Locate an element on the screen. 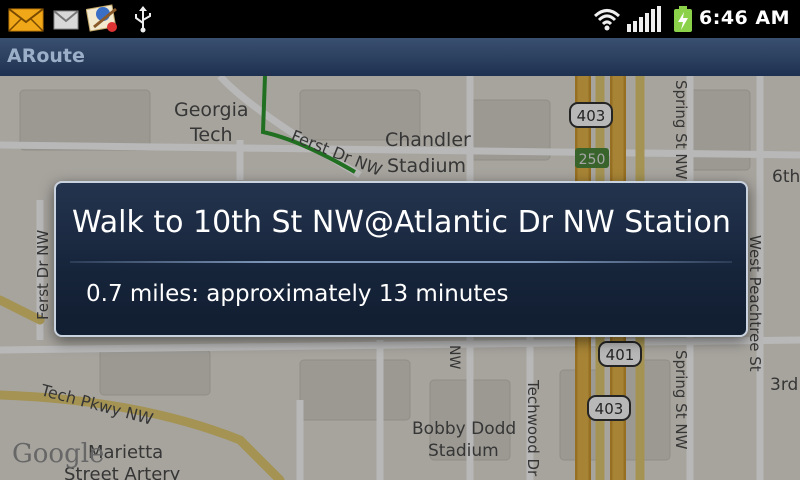  wifi-icon is located at coordinates (607, 20).